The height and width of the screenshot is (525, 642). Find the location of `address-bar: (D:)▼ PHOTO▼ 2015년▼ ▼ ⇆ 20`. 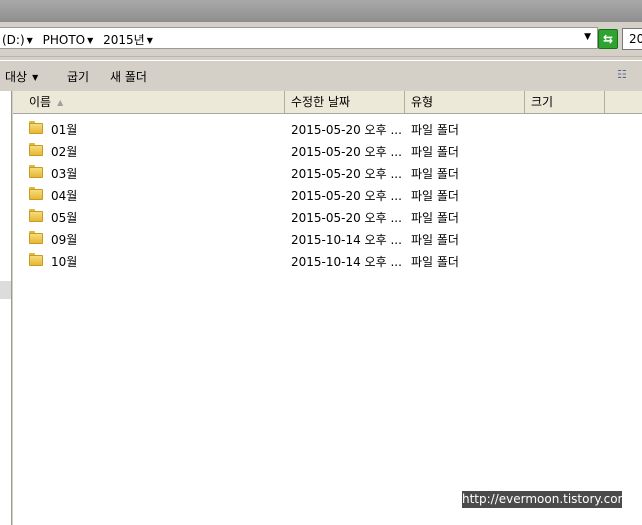

address-bar: (D:)▼ PHOTO▼ 2015년▼ ▼ ⇆ 20 is located at coordinates (321, 39).